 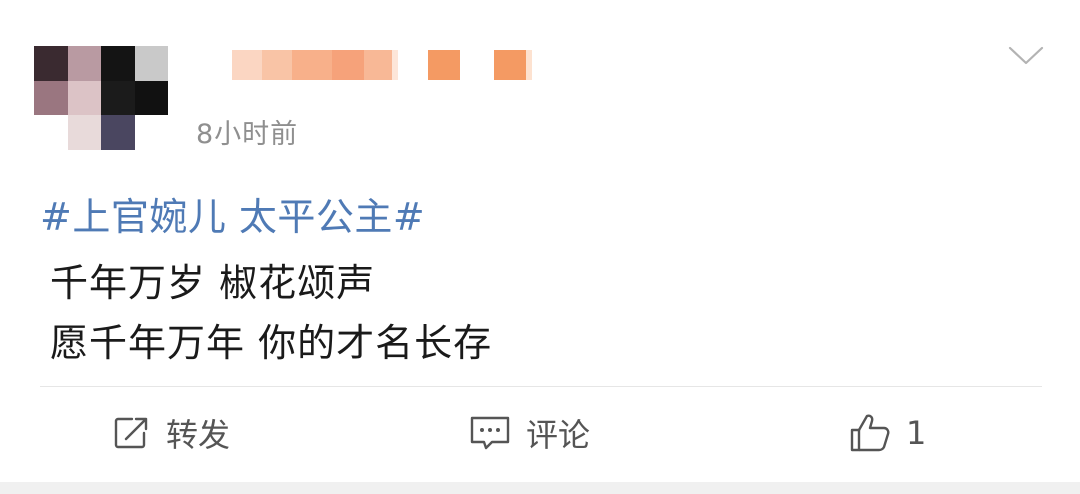 What do you see at coordinates (213, 283) in the screenshot?
I see `post-content-line: 千年万岁 椒花颂声` at bounding box center [213, 283].